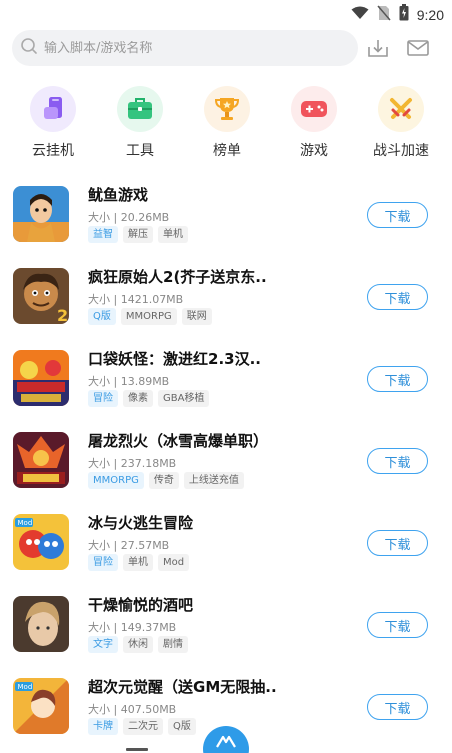 The image size is (452, 753). I want to click on game-tags: 冒险 单机 Mod, so click(139, 562).